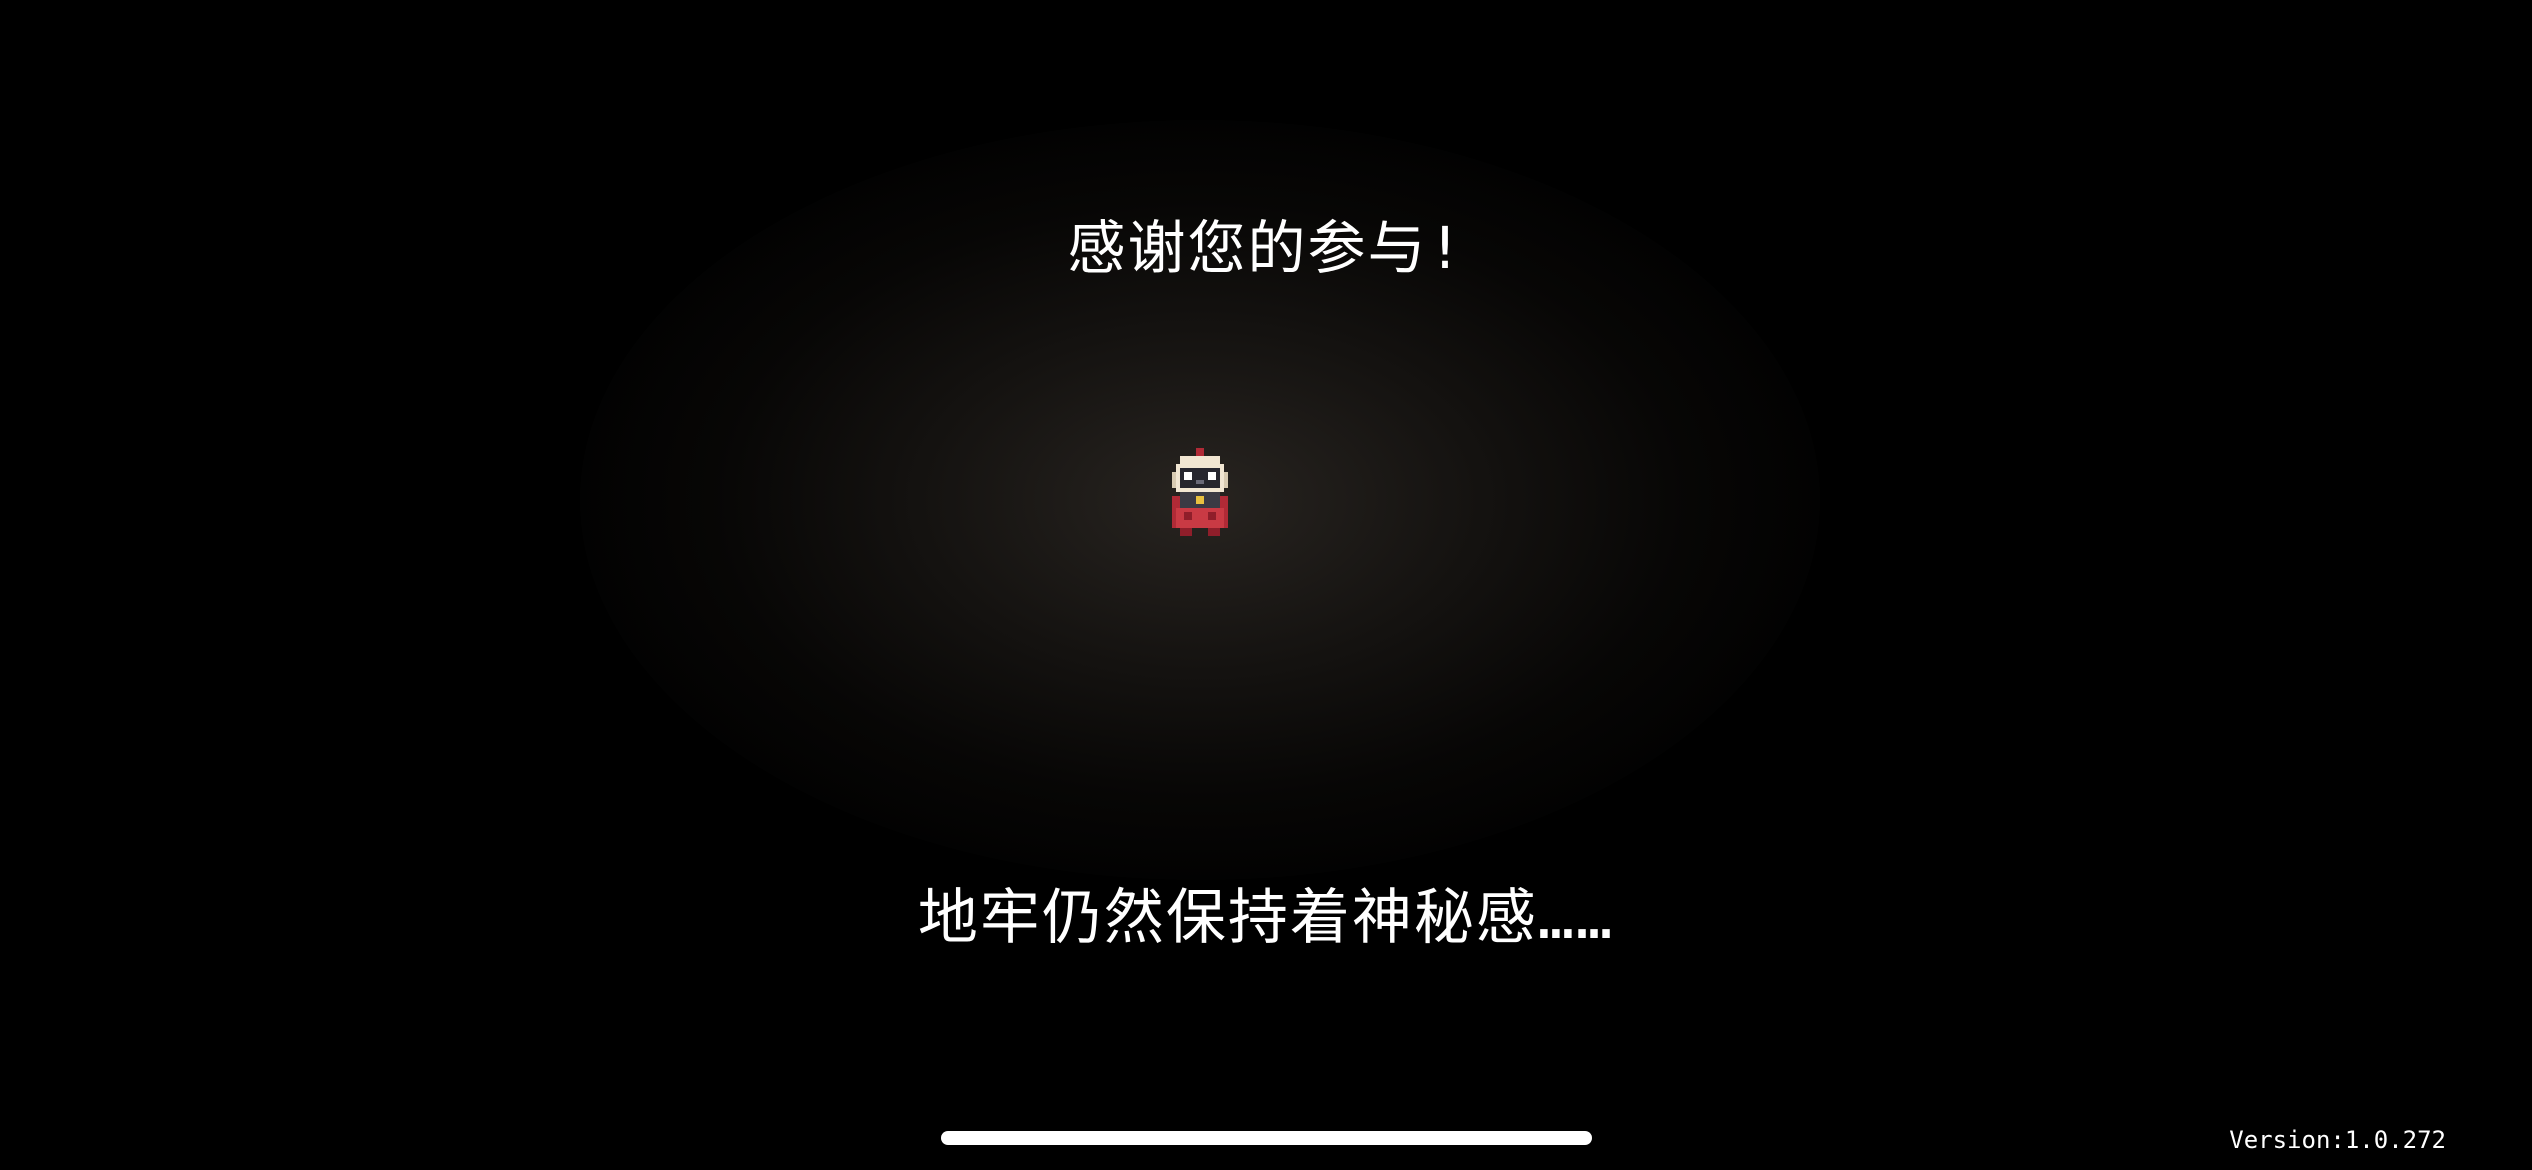 The height and width of the screenshot is (1170, 2532). What do you see at coordinates (1266, 1138) in the screenshot?
I see `home-indicator-bar` at bounding box center [1266, 1138].